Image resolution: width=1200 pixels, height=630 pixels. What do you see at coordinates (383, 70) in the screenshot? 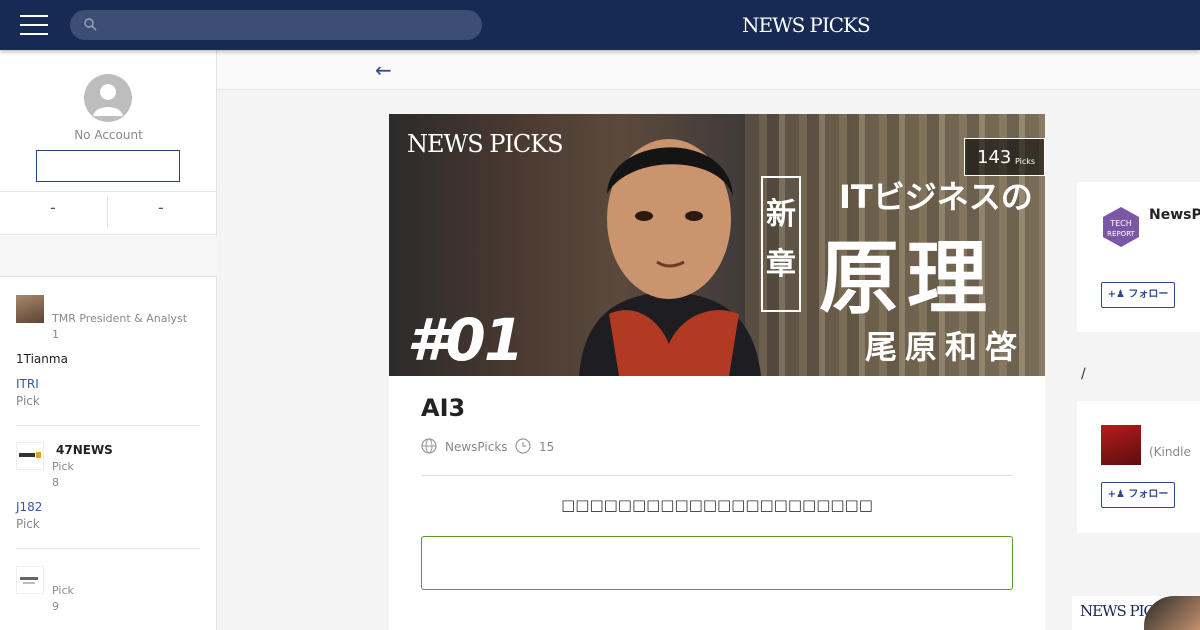
I see `back-arrow-icon: ←` at bounding box center [383, 70].